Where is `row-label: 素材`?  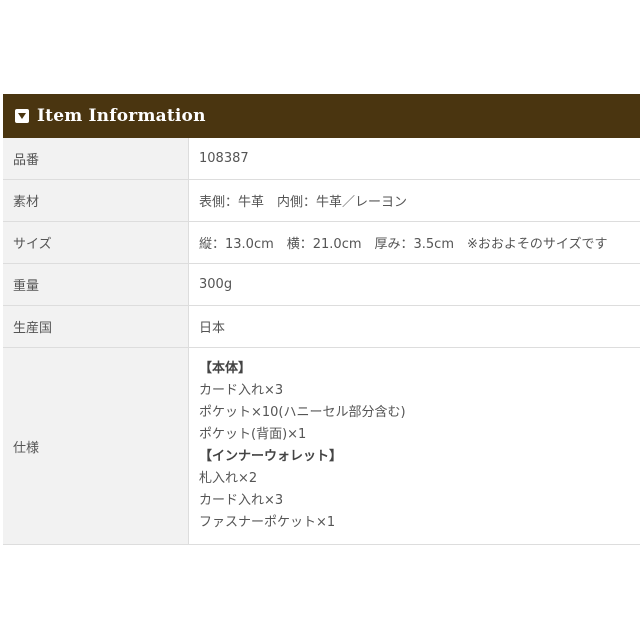
row-label: 素材 is located at coordinates (96, 200).